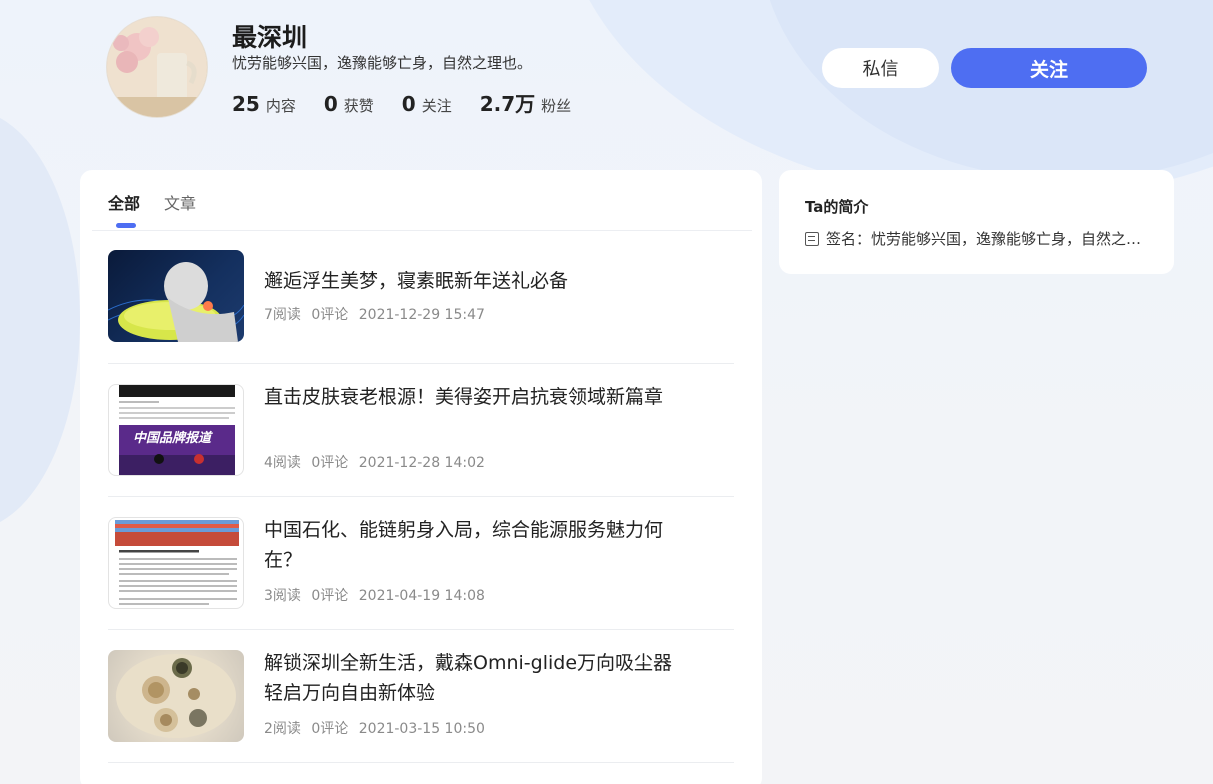 The height and width of the screenshot is (784, 1213). What do you see at coordinates (282, 315) in the screenshot?
I see `article-reads: 7阅读` at bounding box center [282, 315].